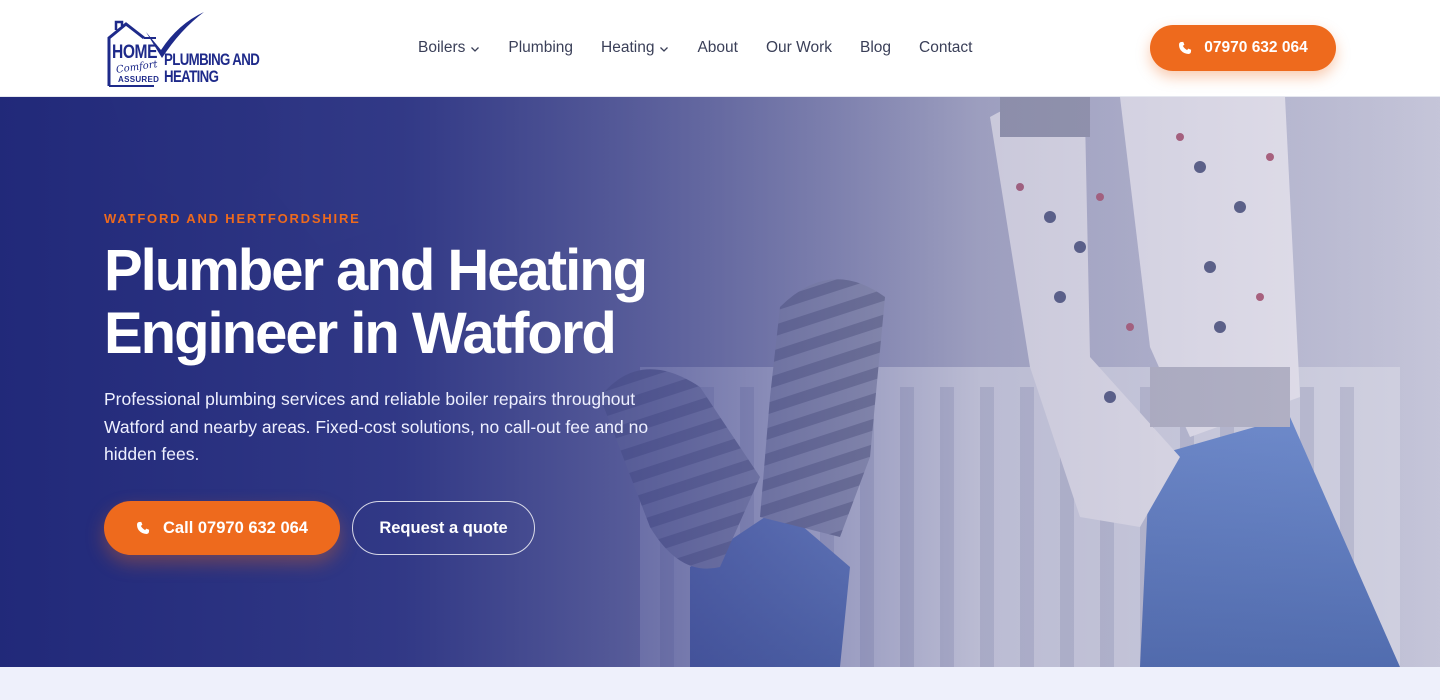  I want to click on logo-heating-text: HEATING, so click(191, 76).